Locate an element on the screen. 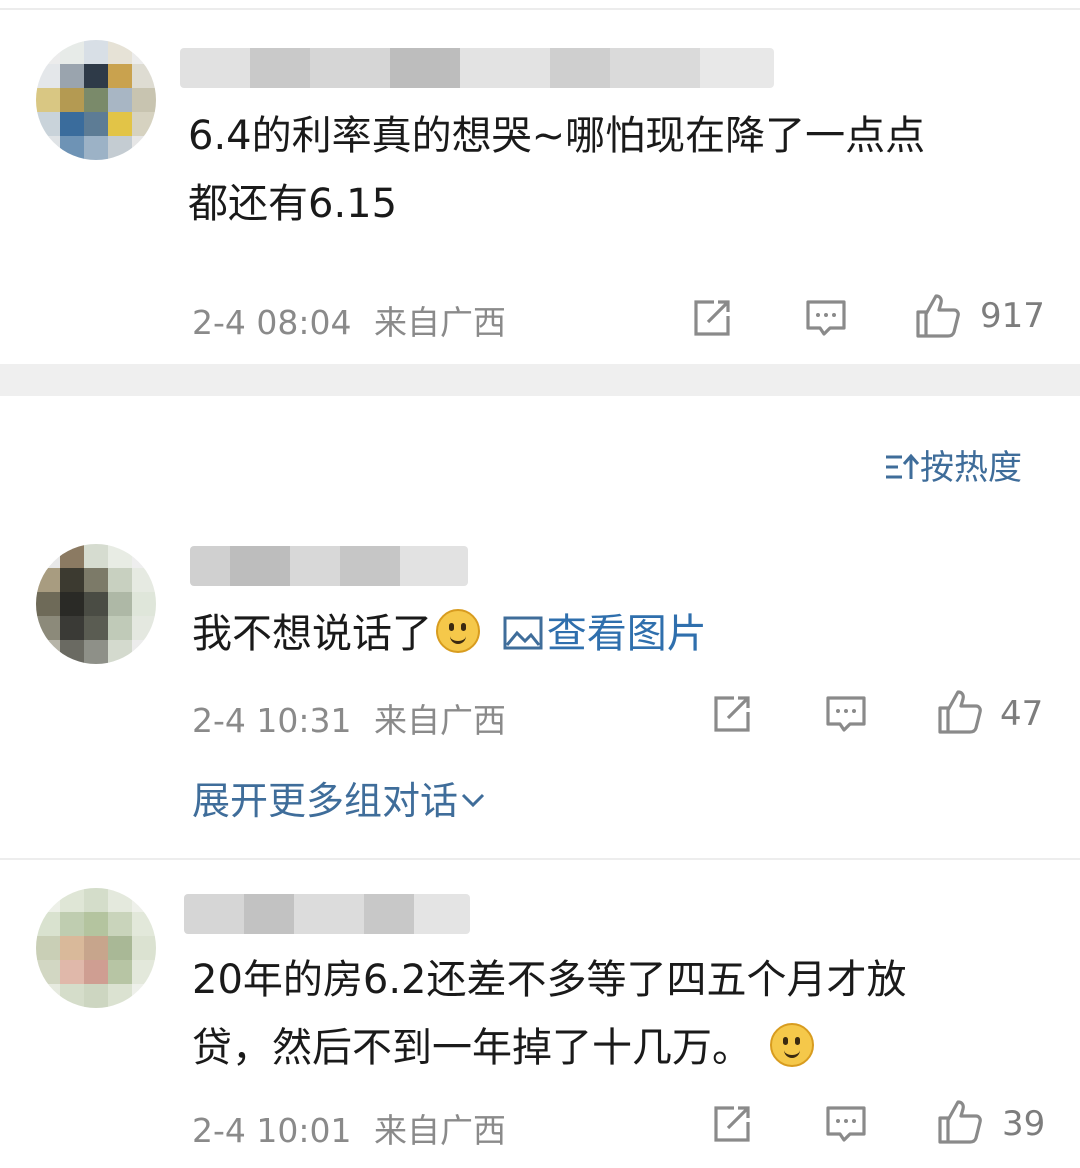 The image size is (1080, 1168). comment-text-line-wrap: 贷，然后不到一年掉了十几万。 is located at coordinates (549, 1048).